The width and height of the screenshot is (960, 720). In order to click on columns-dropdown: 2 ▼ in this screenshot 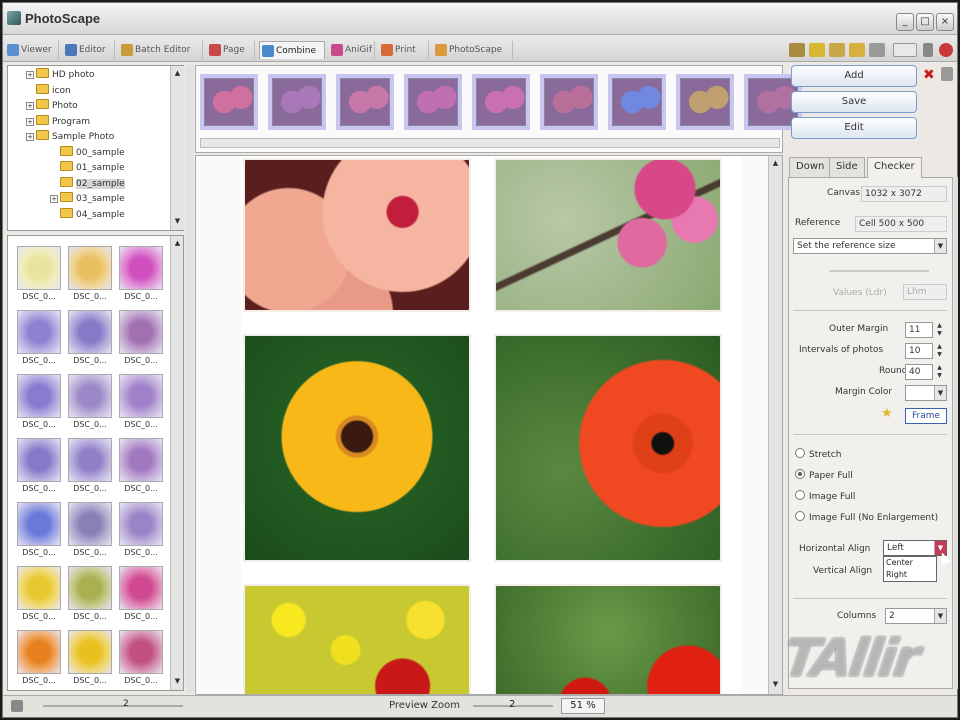, I will do `click(916, 616)`.